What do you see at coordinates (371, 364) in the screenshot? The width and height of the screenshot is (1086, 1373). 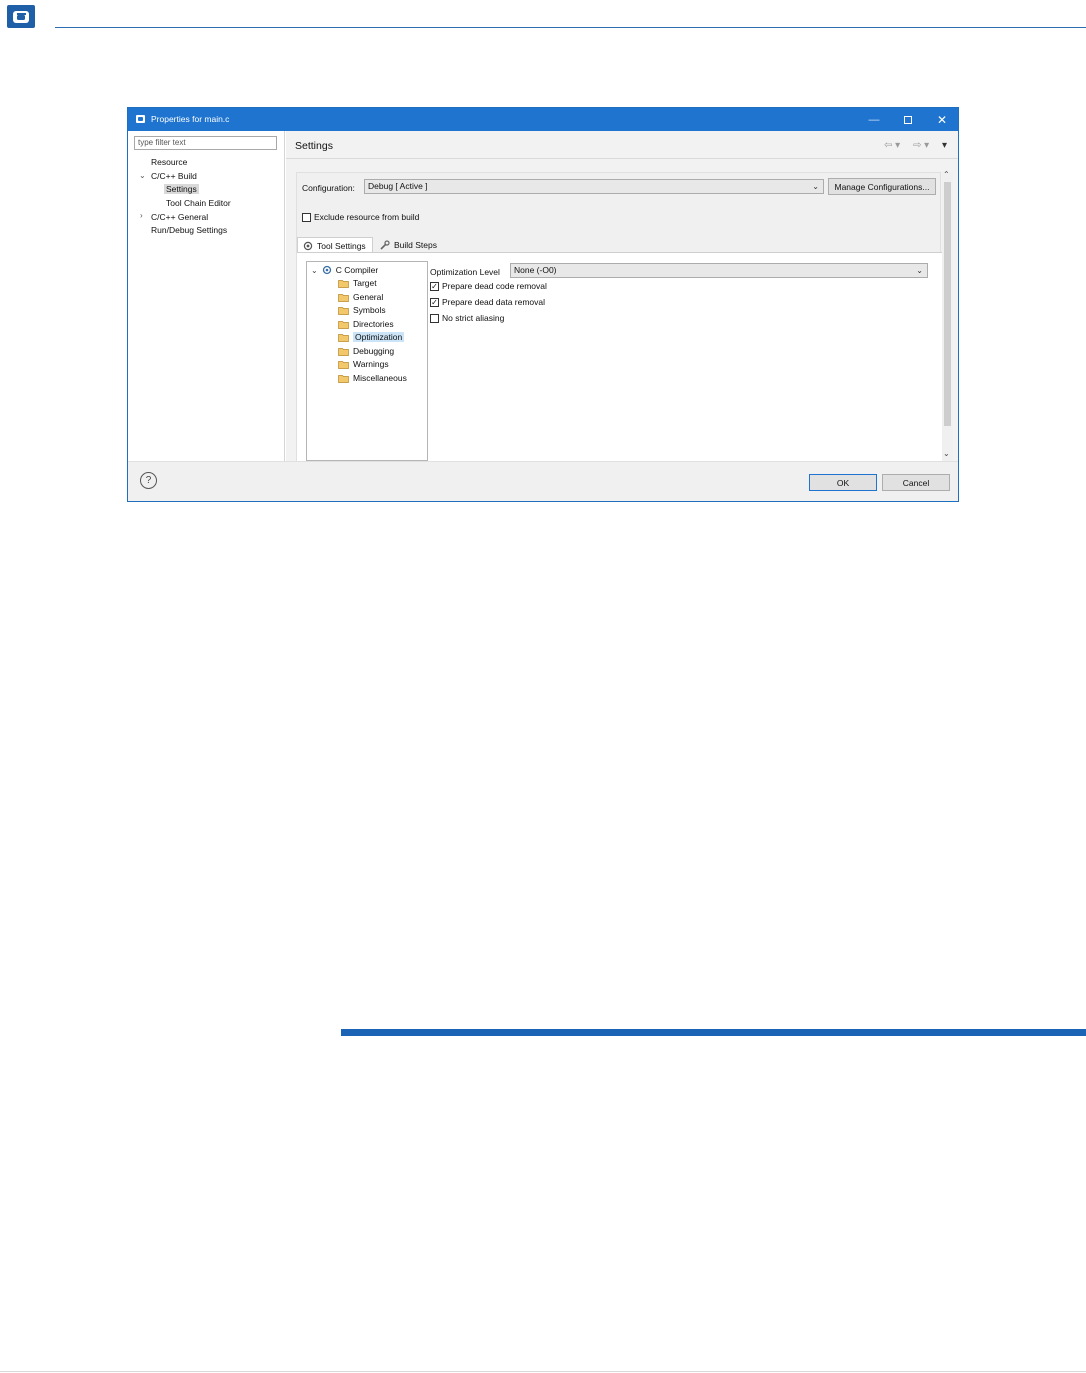 I see `tree-item-label: Warnings` at bounding box center [371, 364].